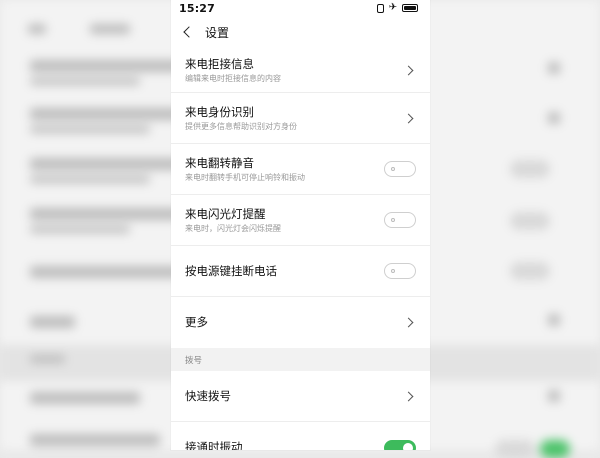  What do you see at coordinates (197, 8) in the screenshot?
I see `status-time: 15:27` at bounding box center [197, 8].